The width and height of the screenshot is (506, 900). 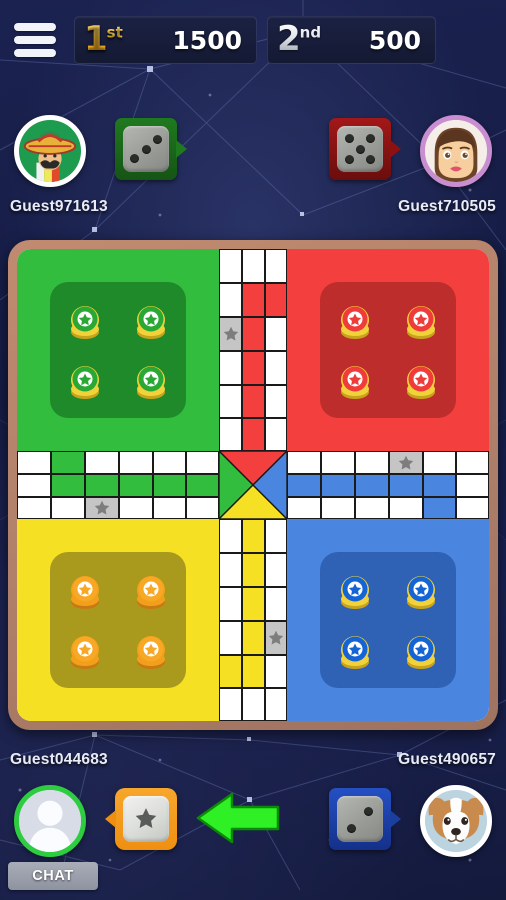 I want to click on safe-star-cell-right, so click(x=406, y=462).